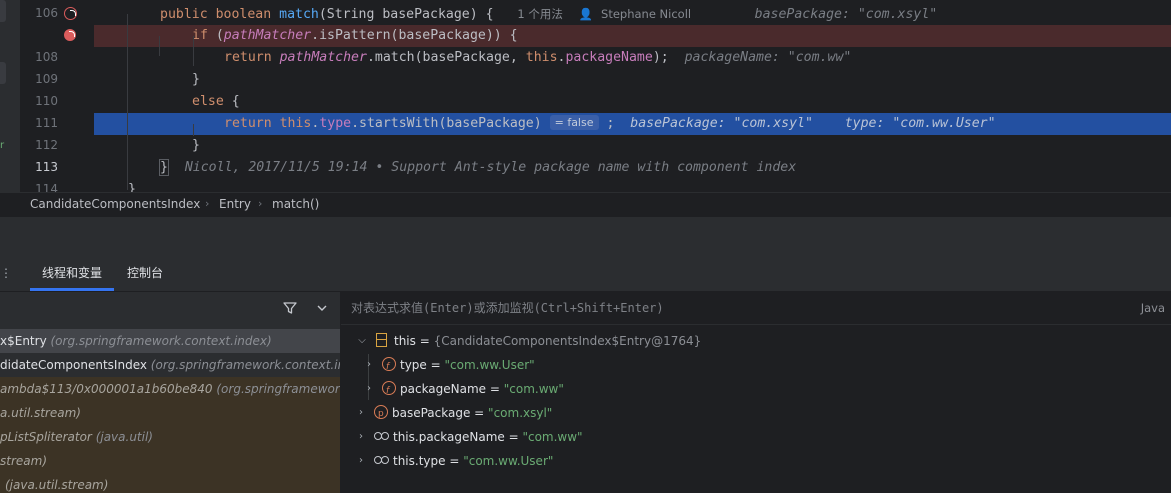  What do you see at coordinates (46, 79) in the screenshot?
I see `line-number: 109` at bounding box center [46, 79].